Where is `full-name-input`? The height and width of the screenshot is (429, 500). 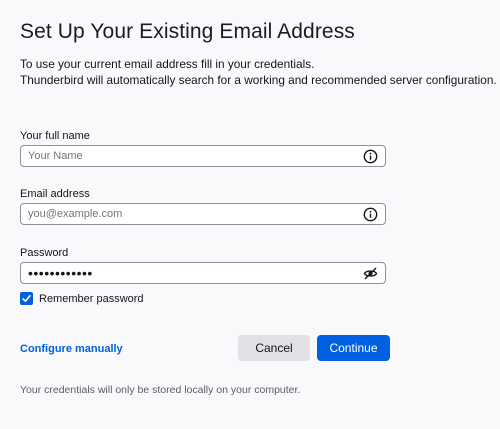
full-name-input is located at coordinates (189, 156).